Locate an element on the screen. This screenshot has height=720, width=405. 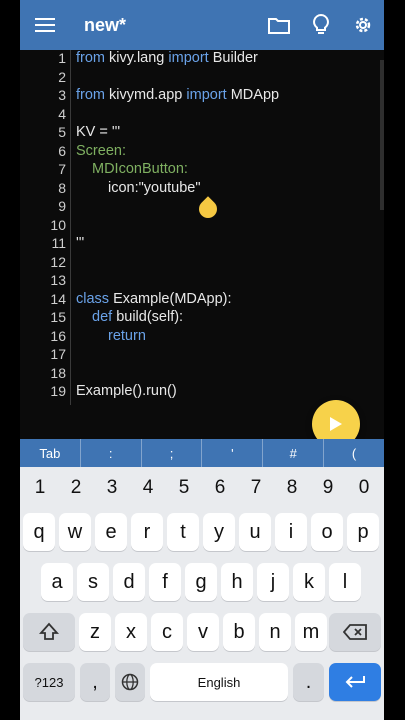
enter-key is located at coordinates (355, 682).